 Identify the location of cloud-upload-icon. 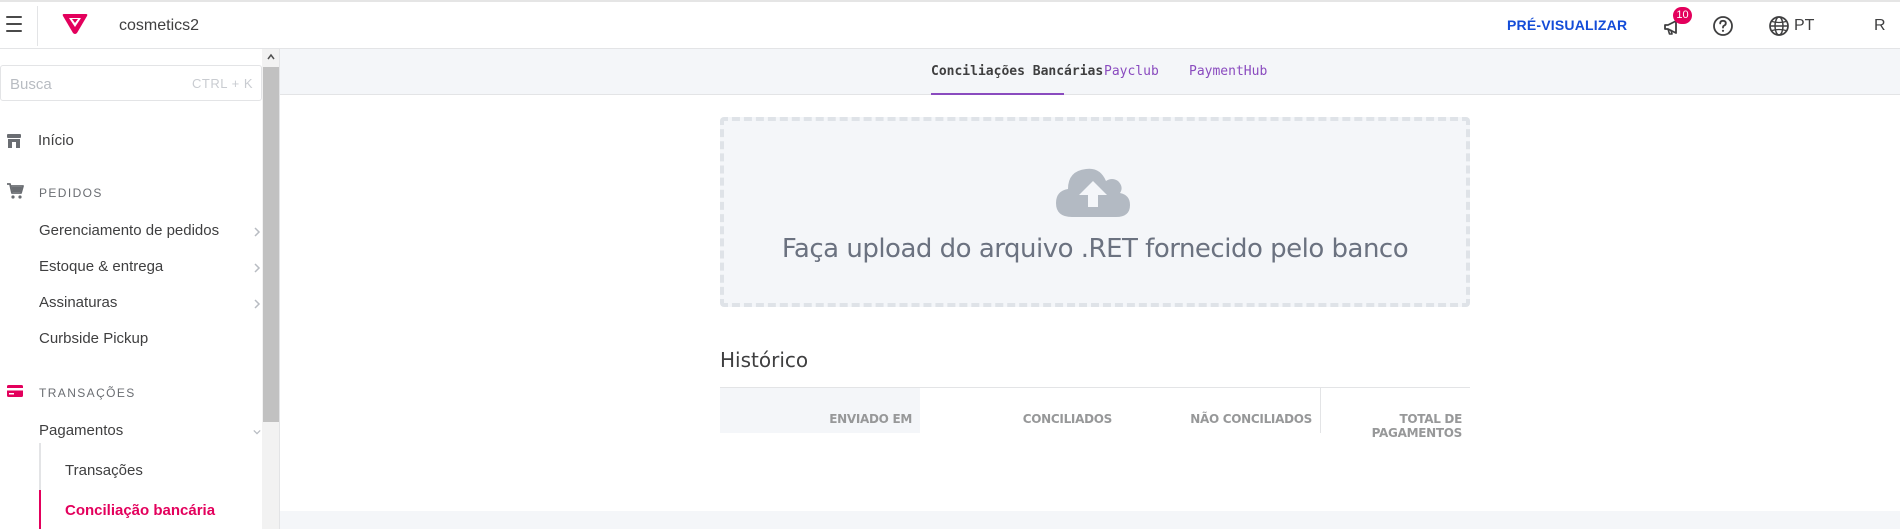
(1093, 192).